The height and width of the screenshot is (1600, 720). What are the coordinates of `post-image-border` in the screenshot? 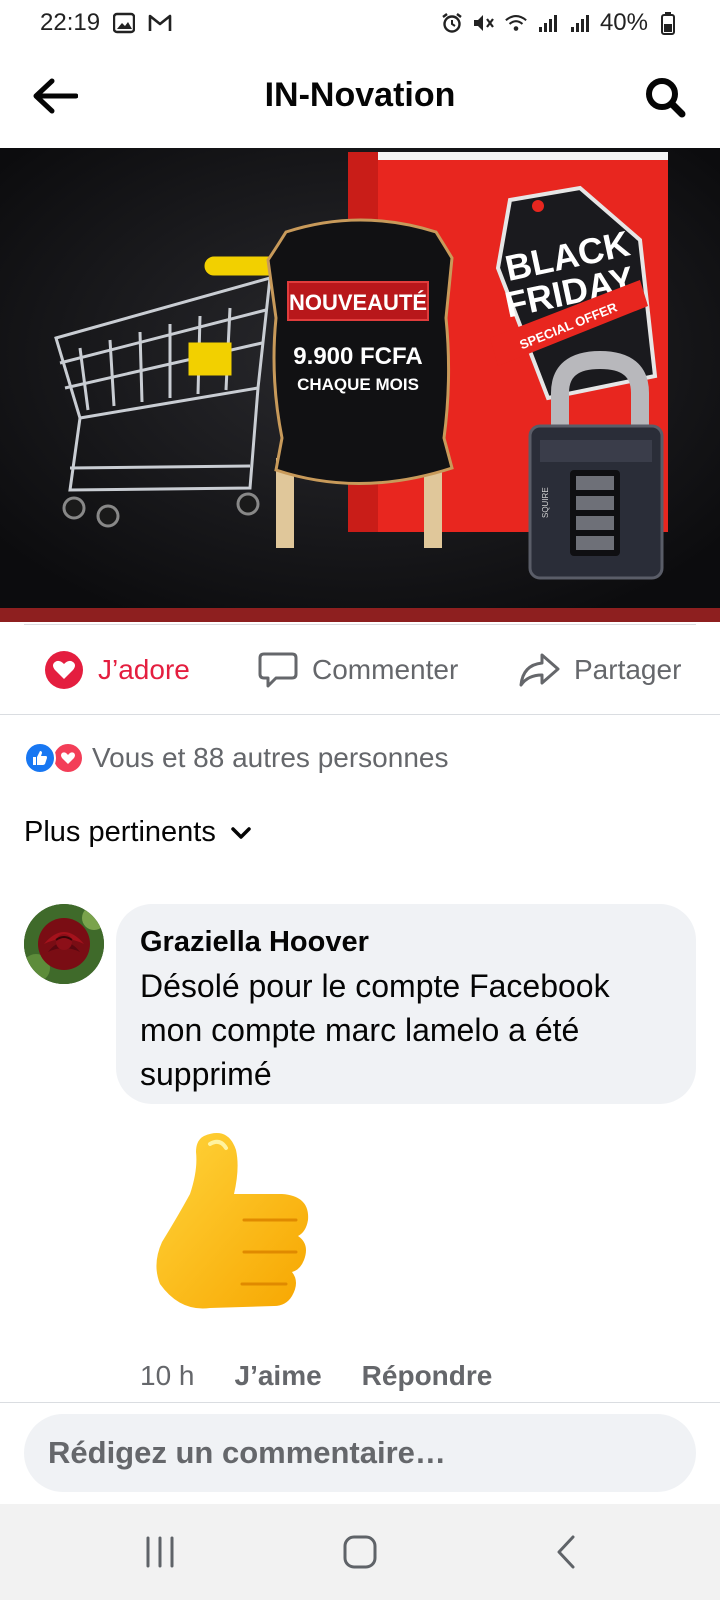 It's located at (360, 615).